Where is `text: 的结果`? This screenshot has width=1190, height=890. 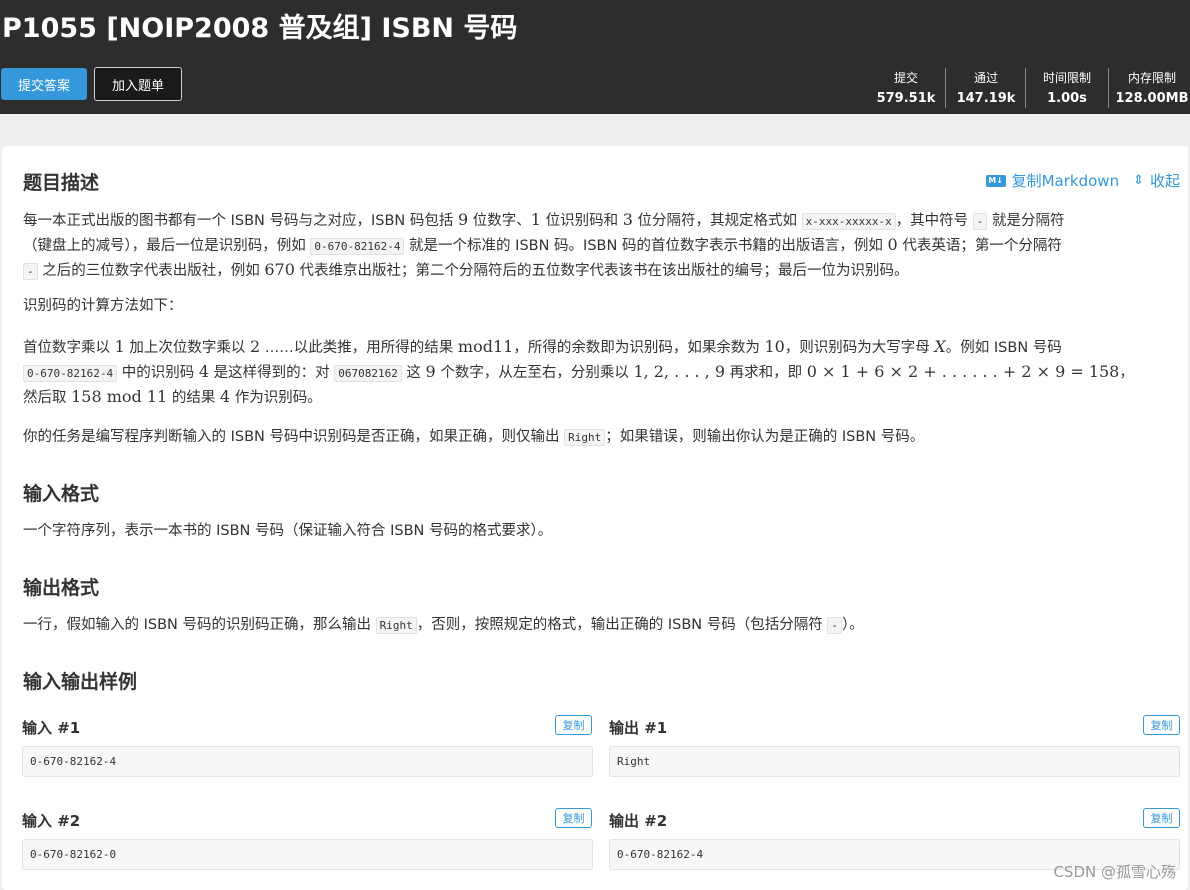
text: 的结果 is located at coordinates (193, 398).